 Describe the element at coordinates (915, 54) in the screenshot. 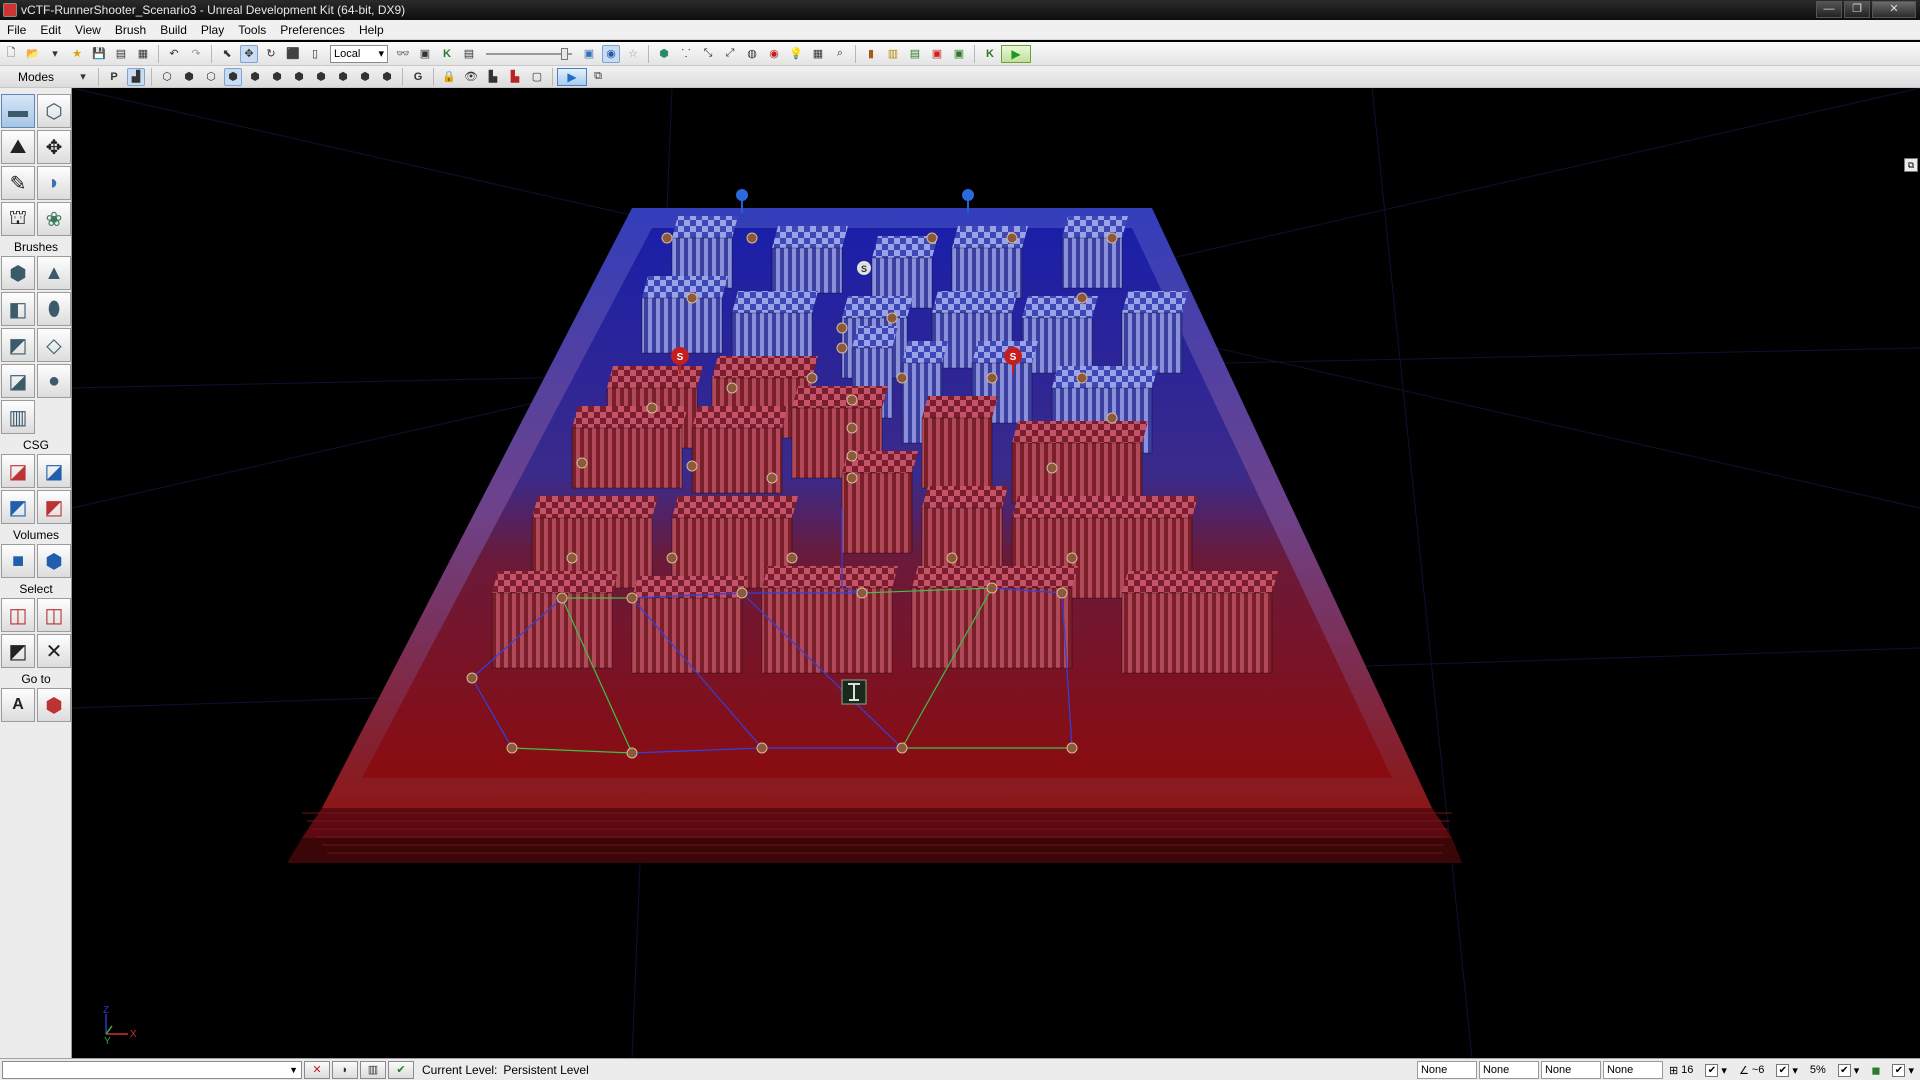

I see `scene-manager-icon: ▤` at that location.